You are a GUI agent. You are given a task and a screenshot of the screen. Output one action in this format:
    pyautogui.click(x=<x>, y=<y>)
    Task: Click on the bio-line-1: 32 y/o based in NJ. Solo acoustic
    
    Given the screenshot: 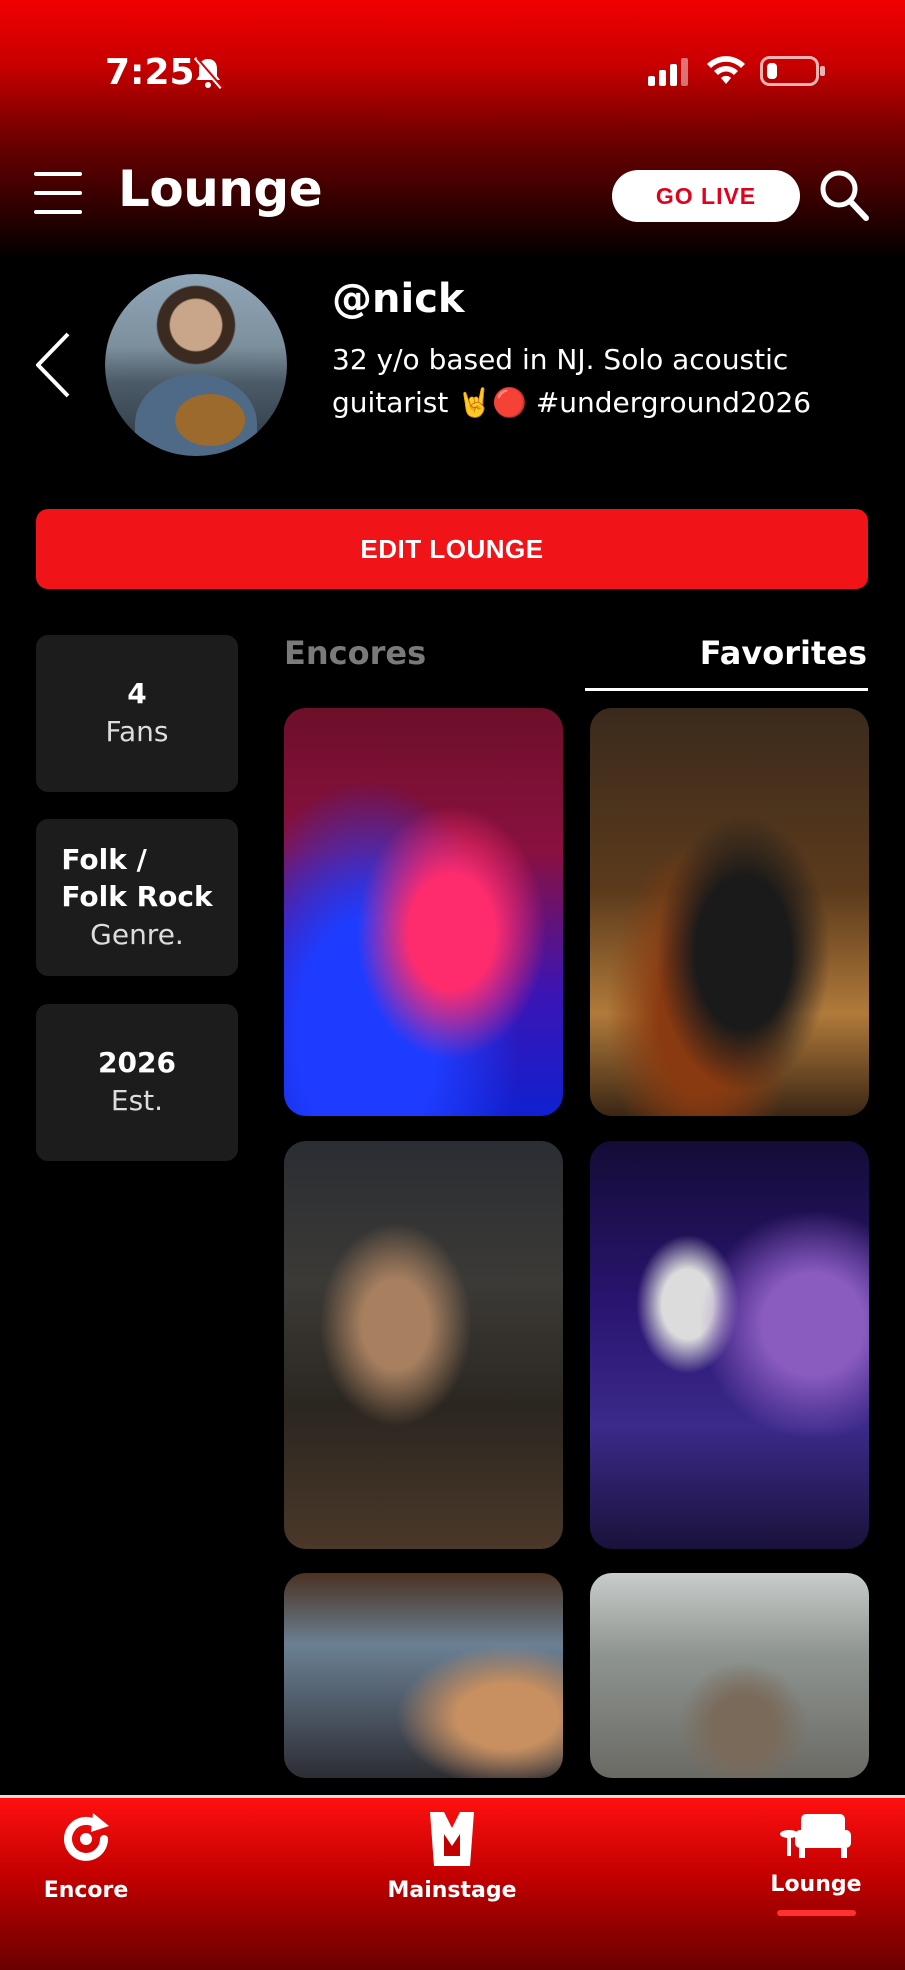 What is the action you would take?
    pyautogui.click(x=560, y=359)
    